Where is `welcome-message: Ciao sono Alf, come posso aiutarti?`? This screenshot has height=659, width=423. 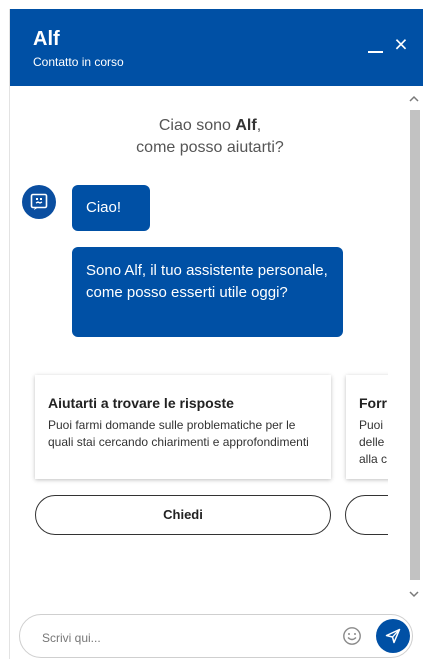
welcome-message: Ciao sono Alf, come posso aiutarti? is located at coordinates (210, 137).